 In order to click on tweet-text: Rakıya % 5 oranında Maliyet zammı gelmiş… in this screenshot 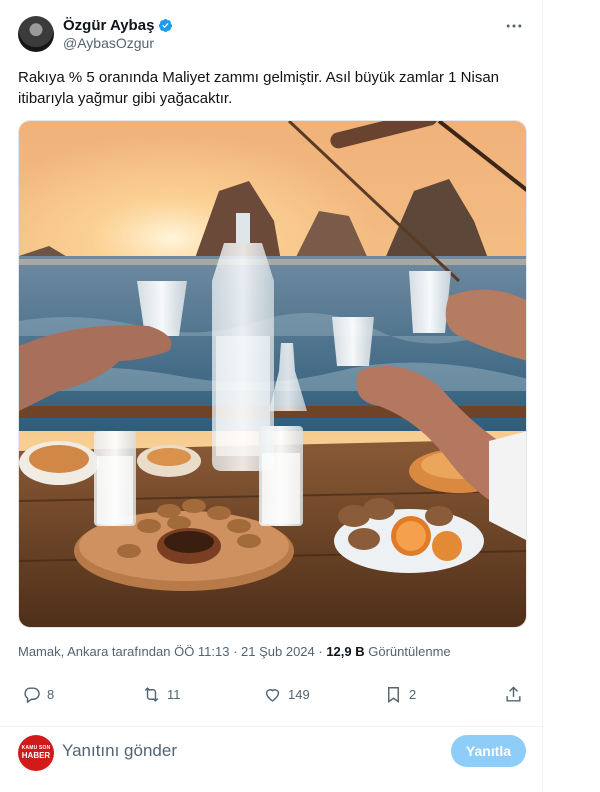, I will do `click(259, 88)`.